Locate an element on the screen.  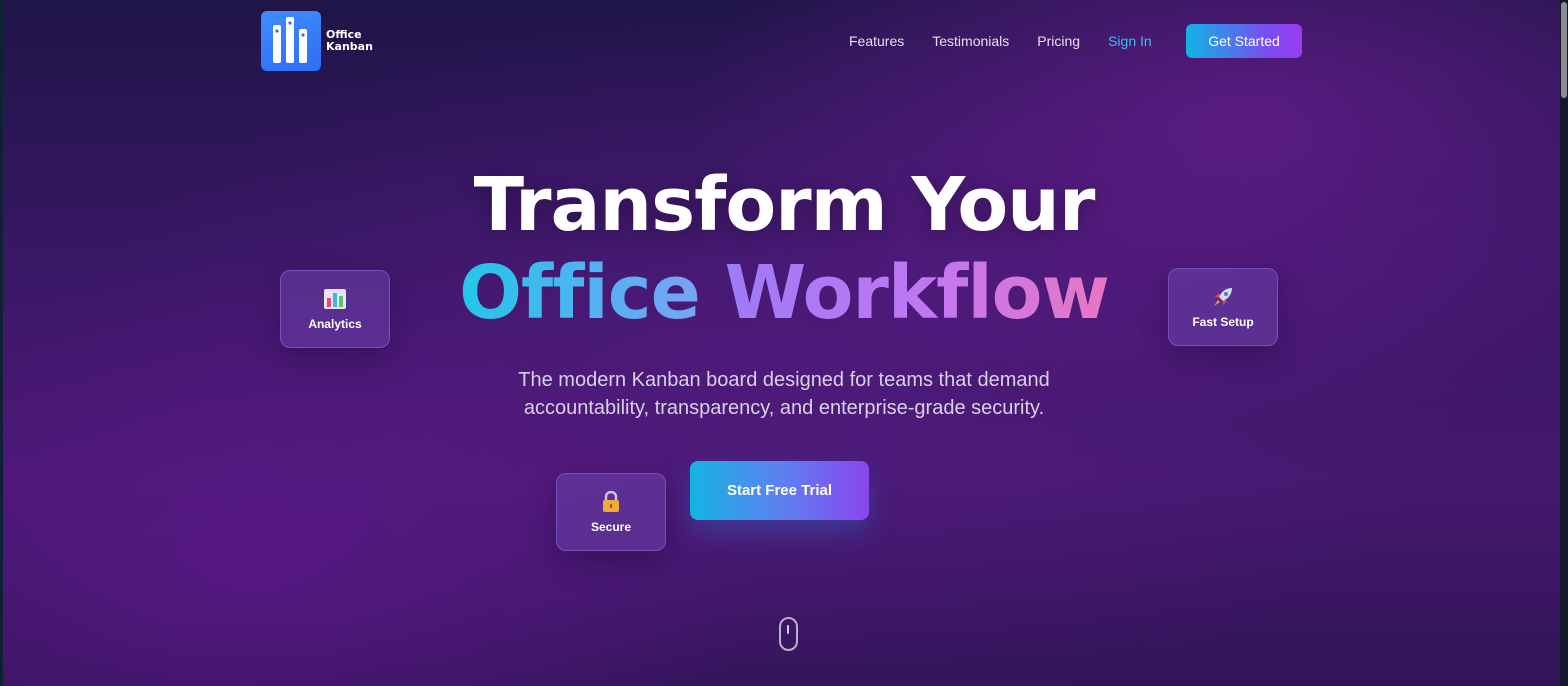
brand-name: Office Kanban is located at coordinates (349, 41).